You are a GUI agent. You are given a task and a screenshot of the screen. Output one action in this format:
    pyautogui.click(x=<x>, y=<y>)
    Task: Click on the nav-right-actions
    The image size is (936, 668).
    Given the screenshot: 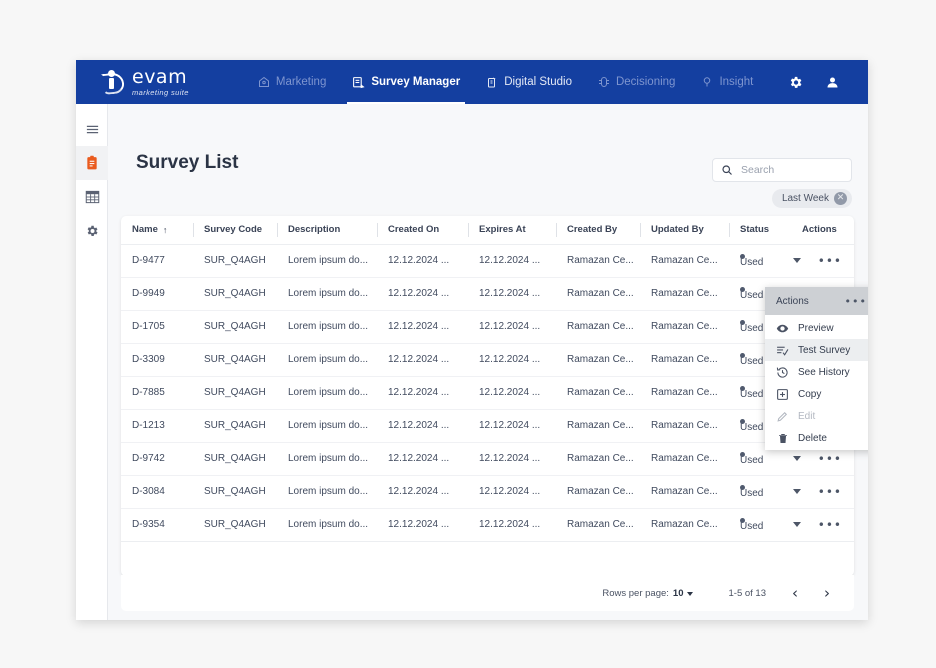 What is the action you would take?
    pyautogui.click(x=814, y=82)
    